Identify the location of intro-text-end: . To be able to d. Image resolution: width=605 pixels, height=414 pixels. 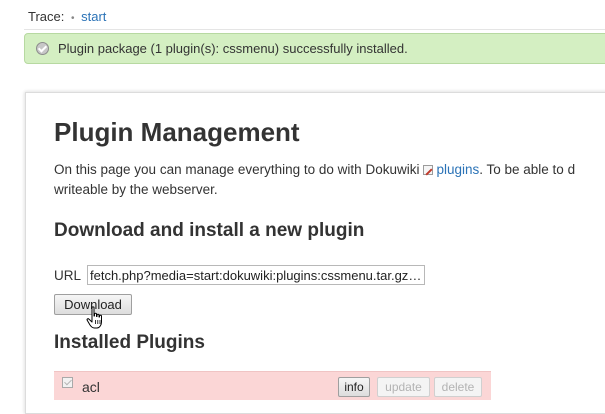
(527, 169).